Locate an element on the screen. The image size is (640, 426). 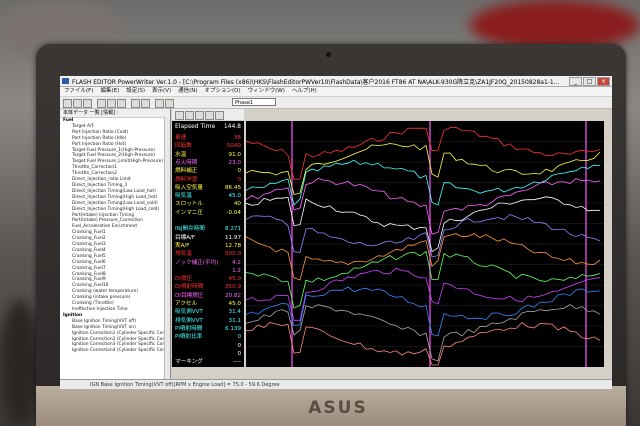
minimize-button: _ is located at coordinates (575, 81).